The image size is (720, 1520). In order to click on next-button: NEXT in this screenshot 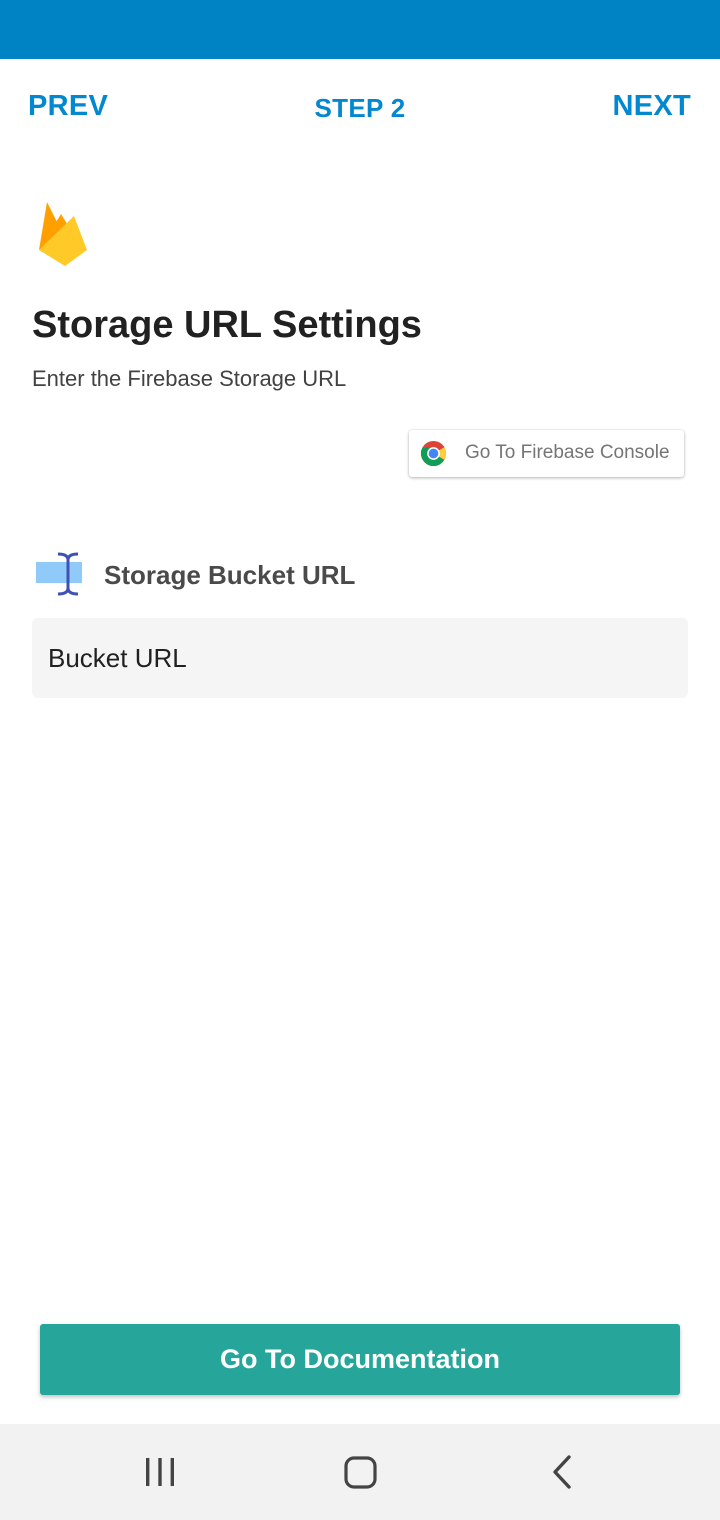, I will do `click(651, 106)`.